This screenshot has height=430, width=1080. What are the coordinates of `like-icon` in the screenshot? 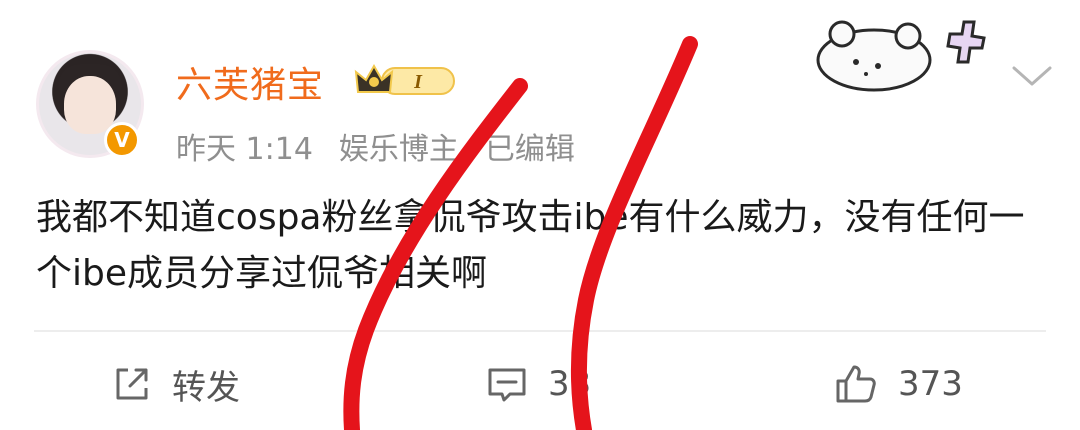 It's located at (856, 384).